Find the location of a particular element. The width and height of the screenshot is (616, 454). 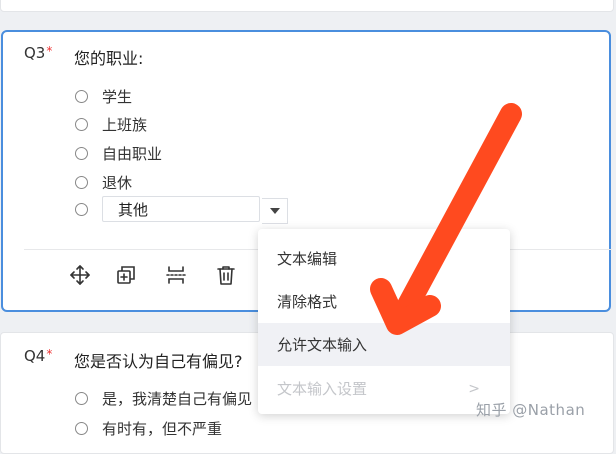

question-number-q3: Q3* is located at coordinates (38, 53).